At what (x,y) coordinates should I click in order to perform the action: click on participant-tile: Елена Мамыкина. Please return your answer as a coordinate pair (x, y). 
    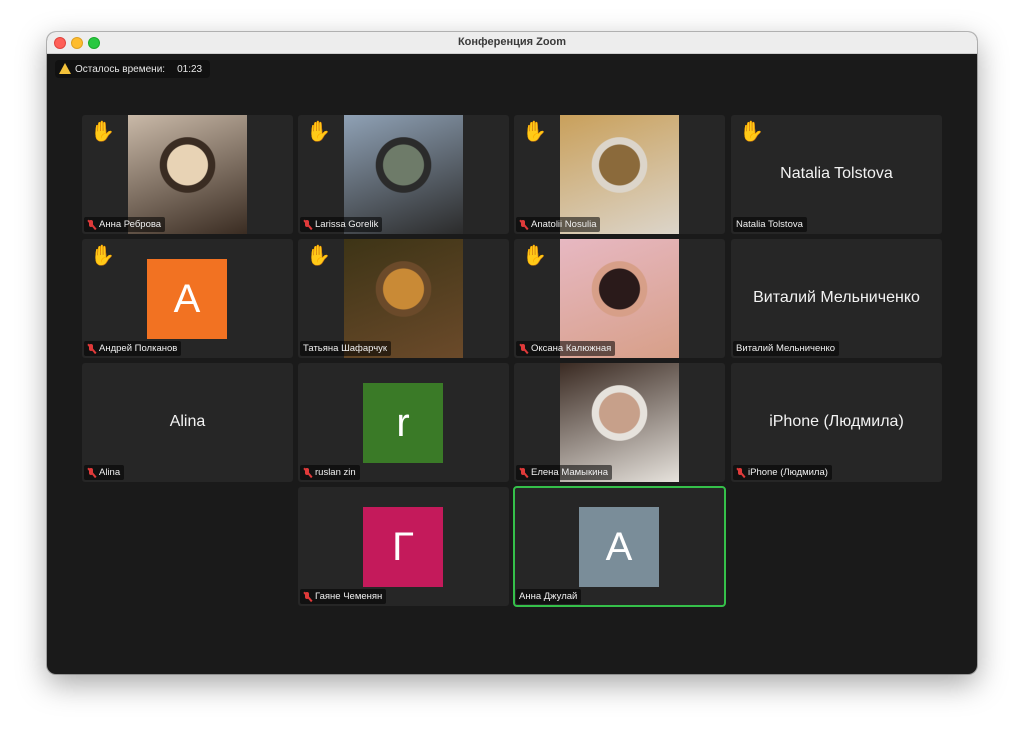
    Looking at the image, I should click on (619, 422).